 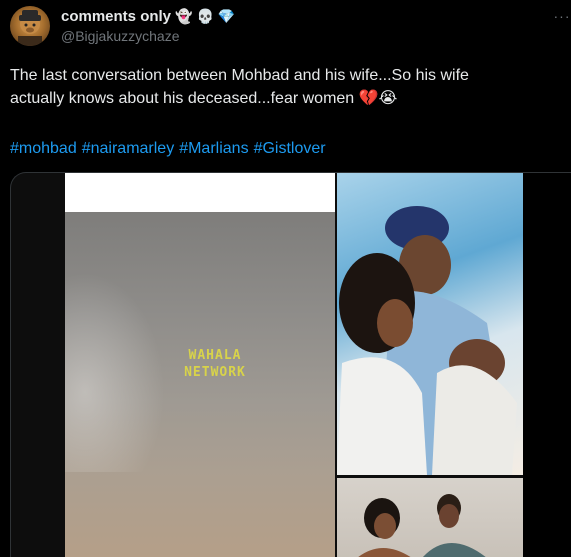 I want to click on author-name-row: comments only 👻 💀 💎, so click(x=148, y=16).